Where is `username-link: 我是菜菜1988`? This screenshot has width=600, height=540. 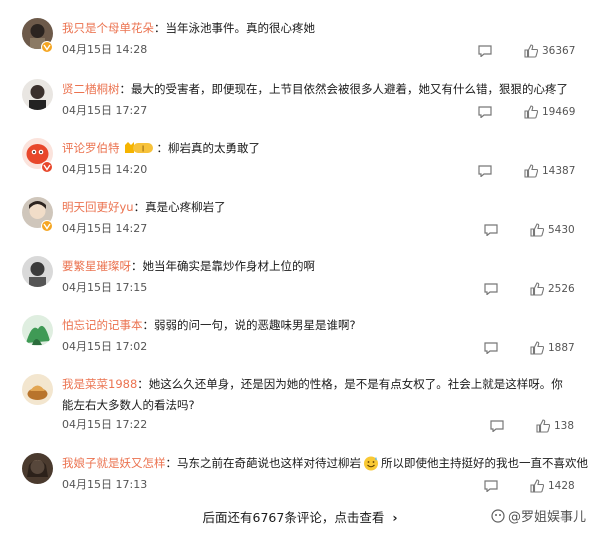 username-link: 我是菜菜1988 is located at coordinates (99, 384).